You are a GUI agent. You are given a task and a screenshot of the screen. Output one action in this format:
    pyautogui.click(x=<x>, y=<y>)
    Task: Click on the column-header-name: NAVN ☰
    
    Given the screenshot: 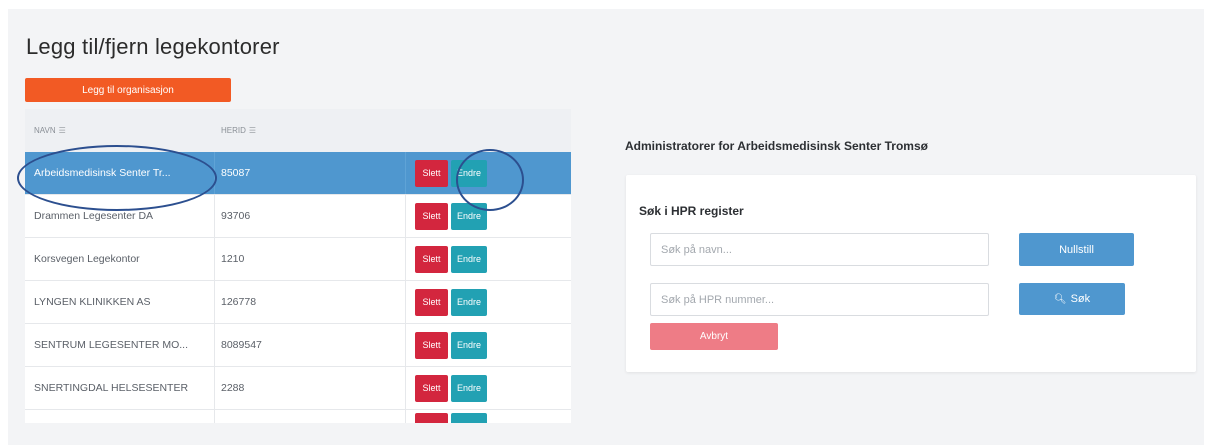 What is the action you would take?
    pyautogui.click(x=120, y=130)
    